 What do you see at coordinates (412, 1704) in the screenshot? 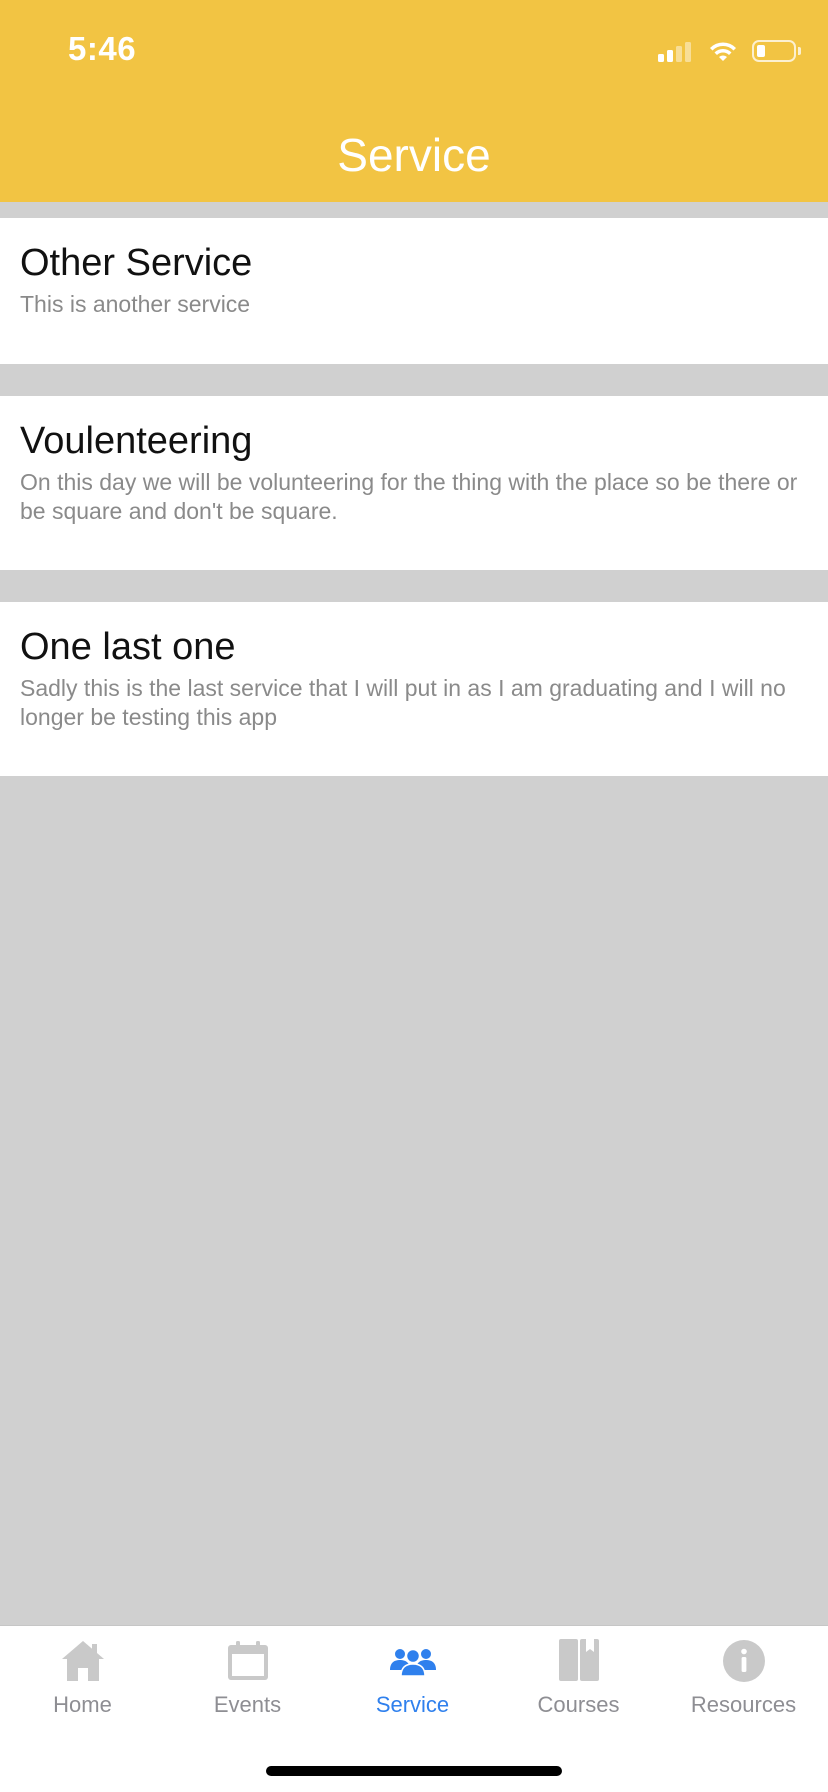
I see `tab-label: Service` at bounding box center [412, 1704].